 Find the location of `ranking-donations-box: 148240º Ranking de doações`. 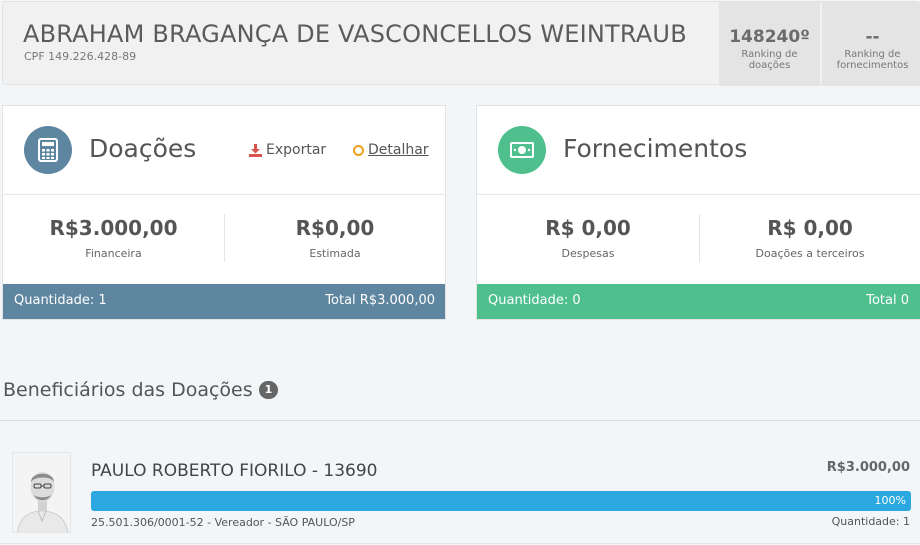

ranking-donations-box: 148240º Ranking de doações is located at coordinates (769, 44).